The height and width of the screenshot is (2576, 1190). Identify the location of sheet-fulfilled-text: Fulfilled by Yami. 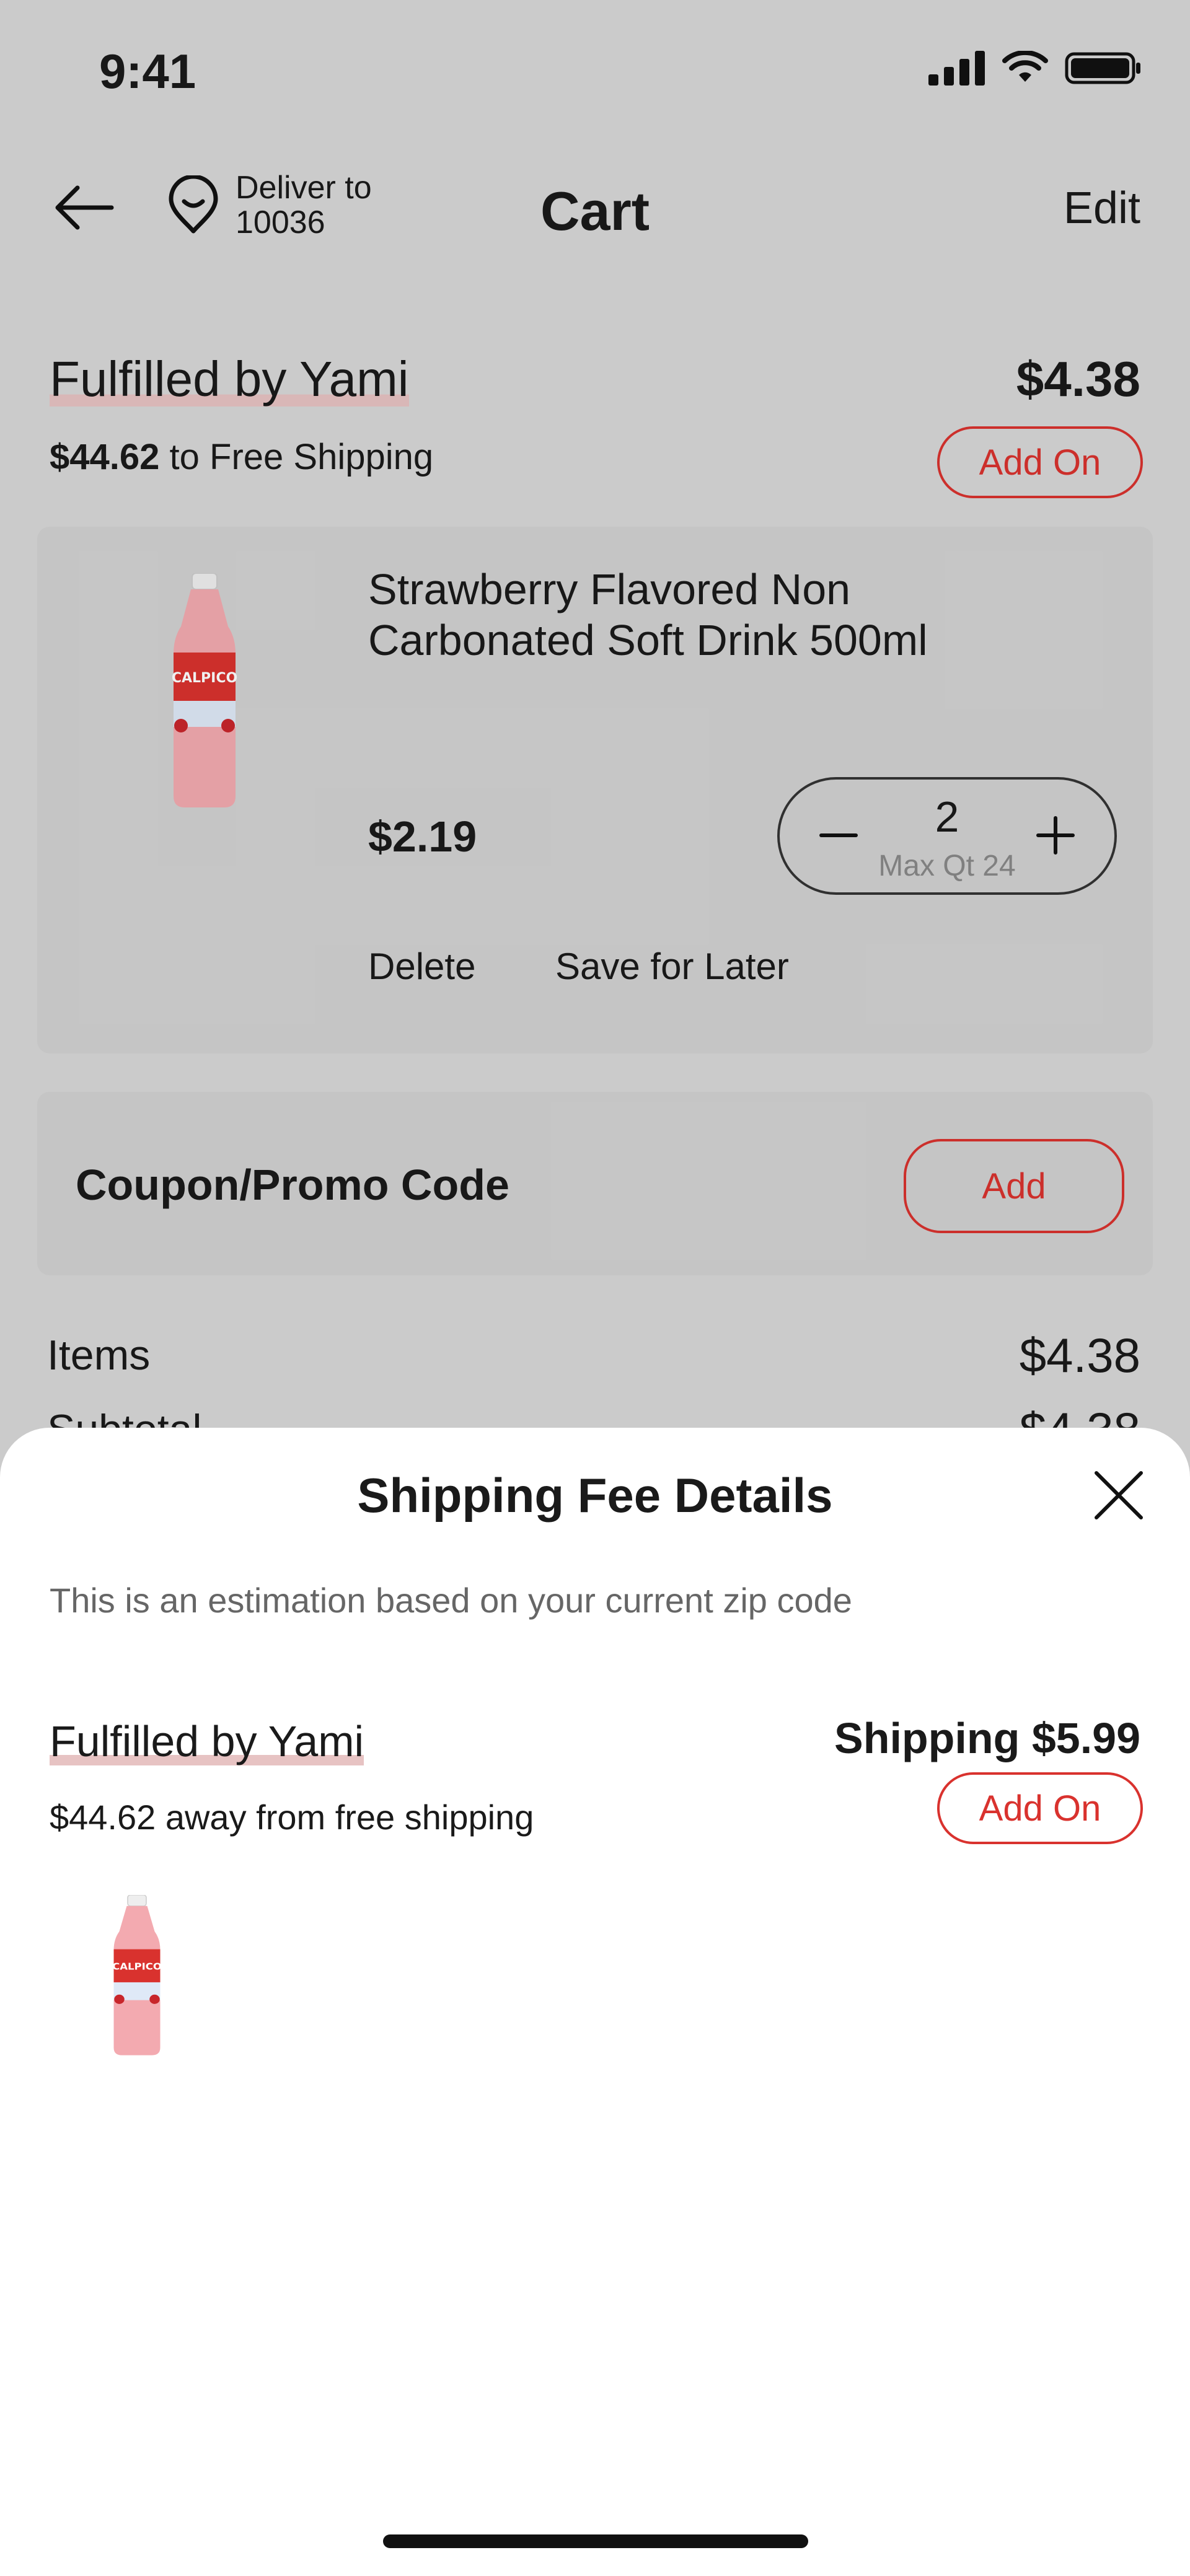
(207, 1741).